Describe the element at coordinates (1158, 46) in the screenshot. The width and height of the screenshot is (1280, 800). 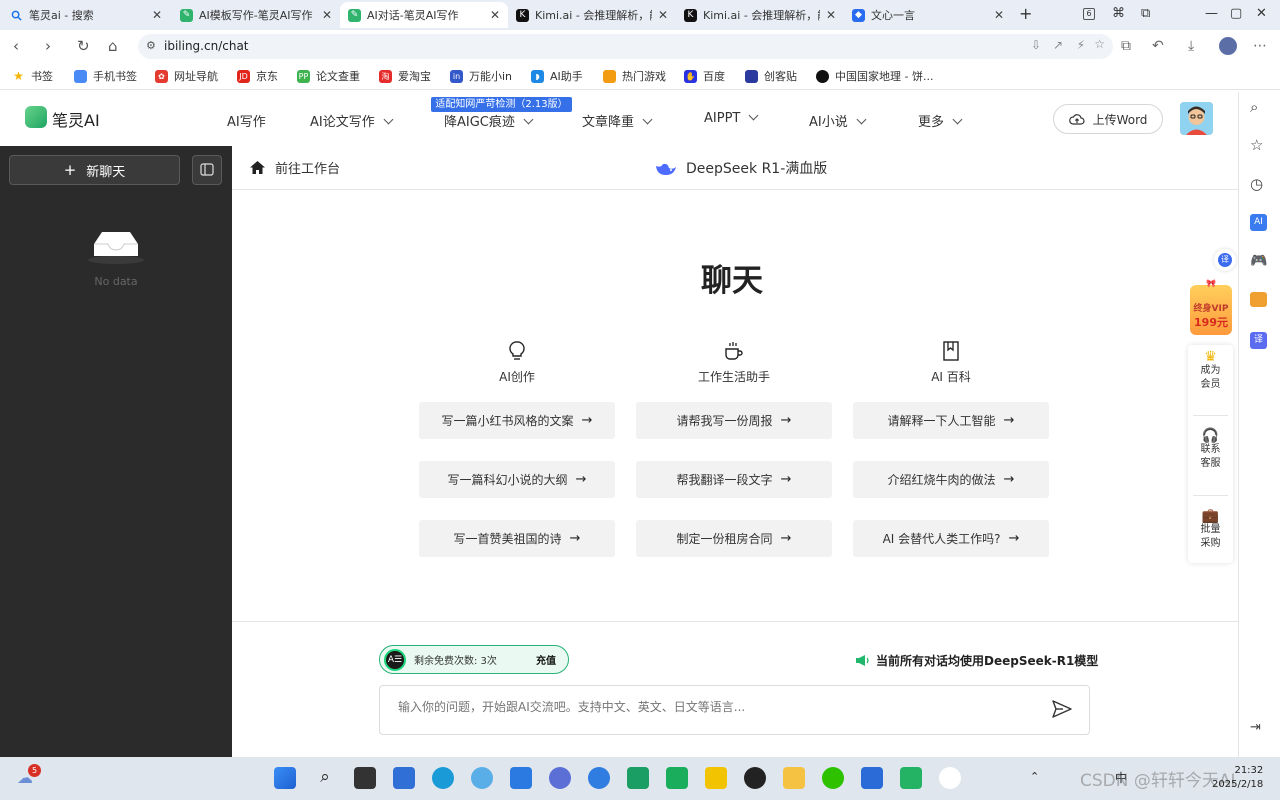
I see `undo-icon: ↶` at that location.